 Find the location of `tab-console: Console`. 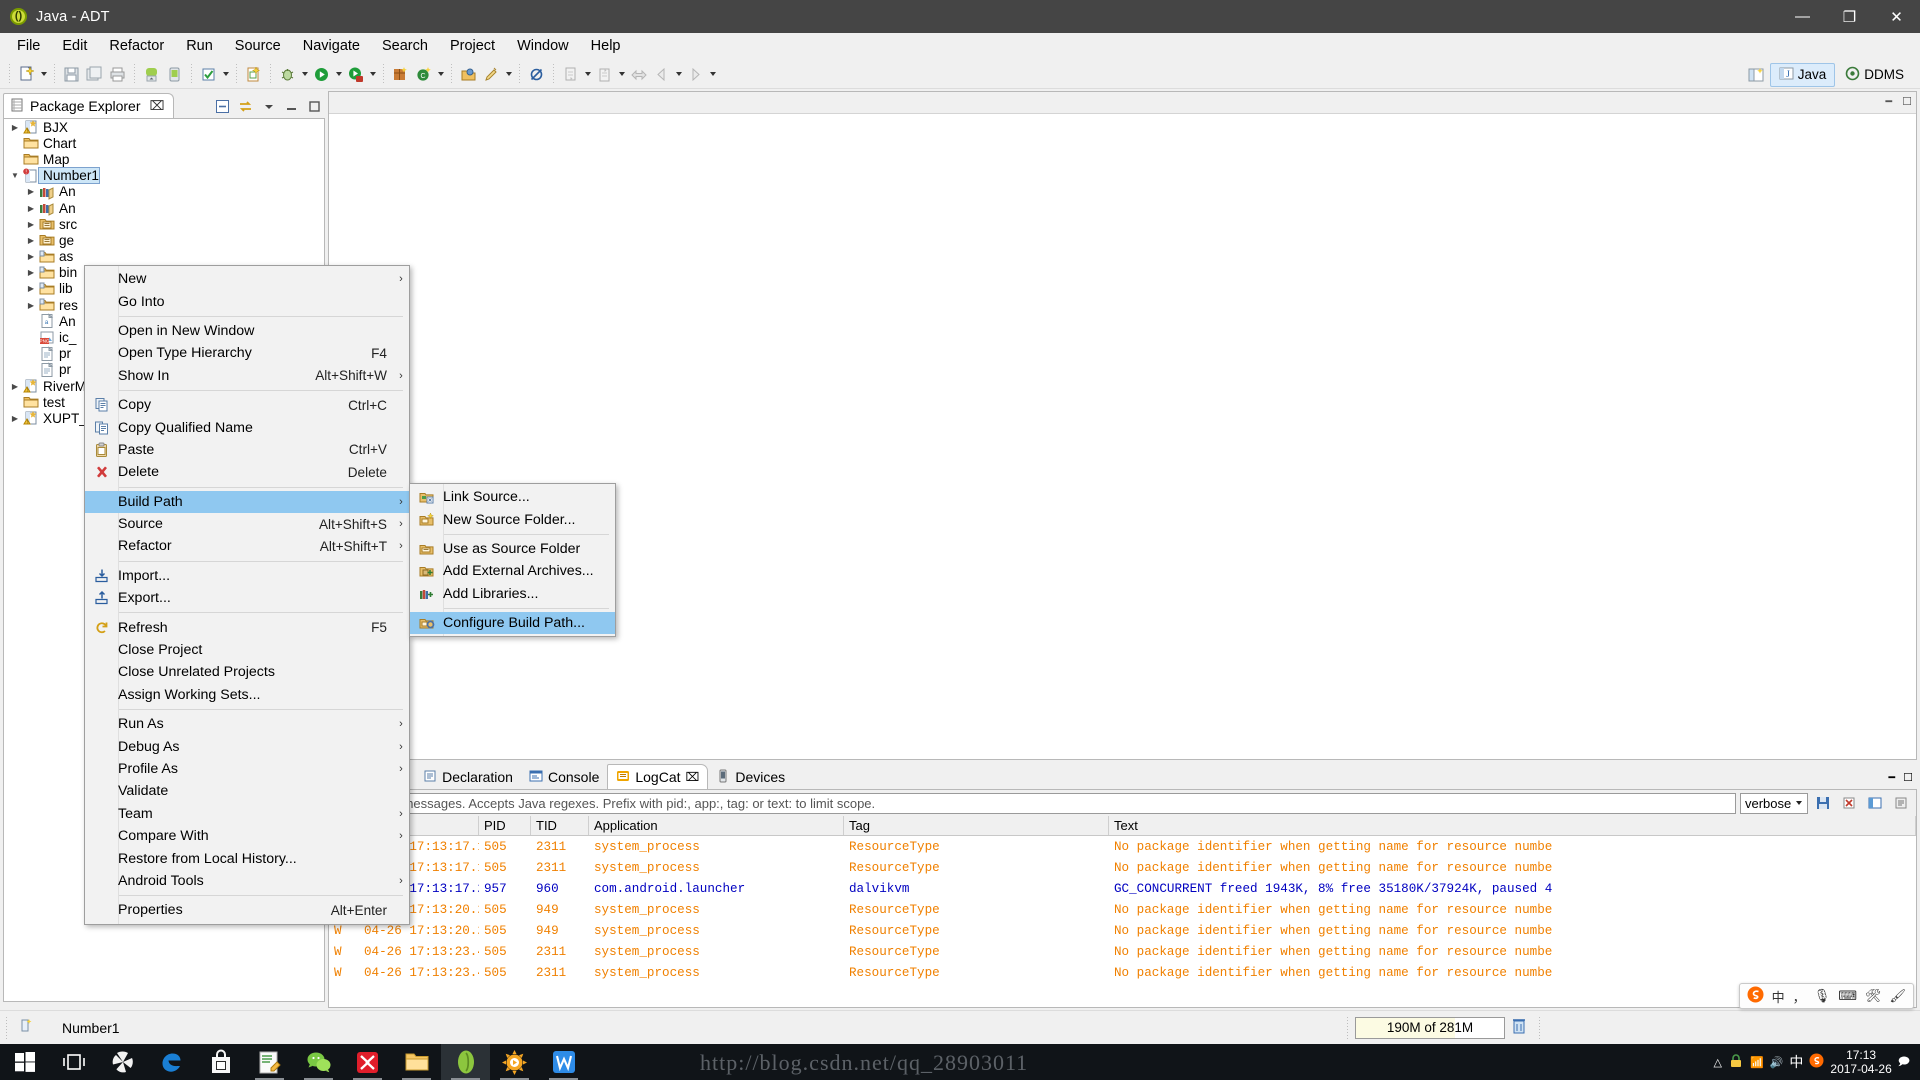

tab-console: Console is located at coordinates (564, 777).